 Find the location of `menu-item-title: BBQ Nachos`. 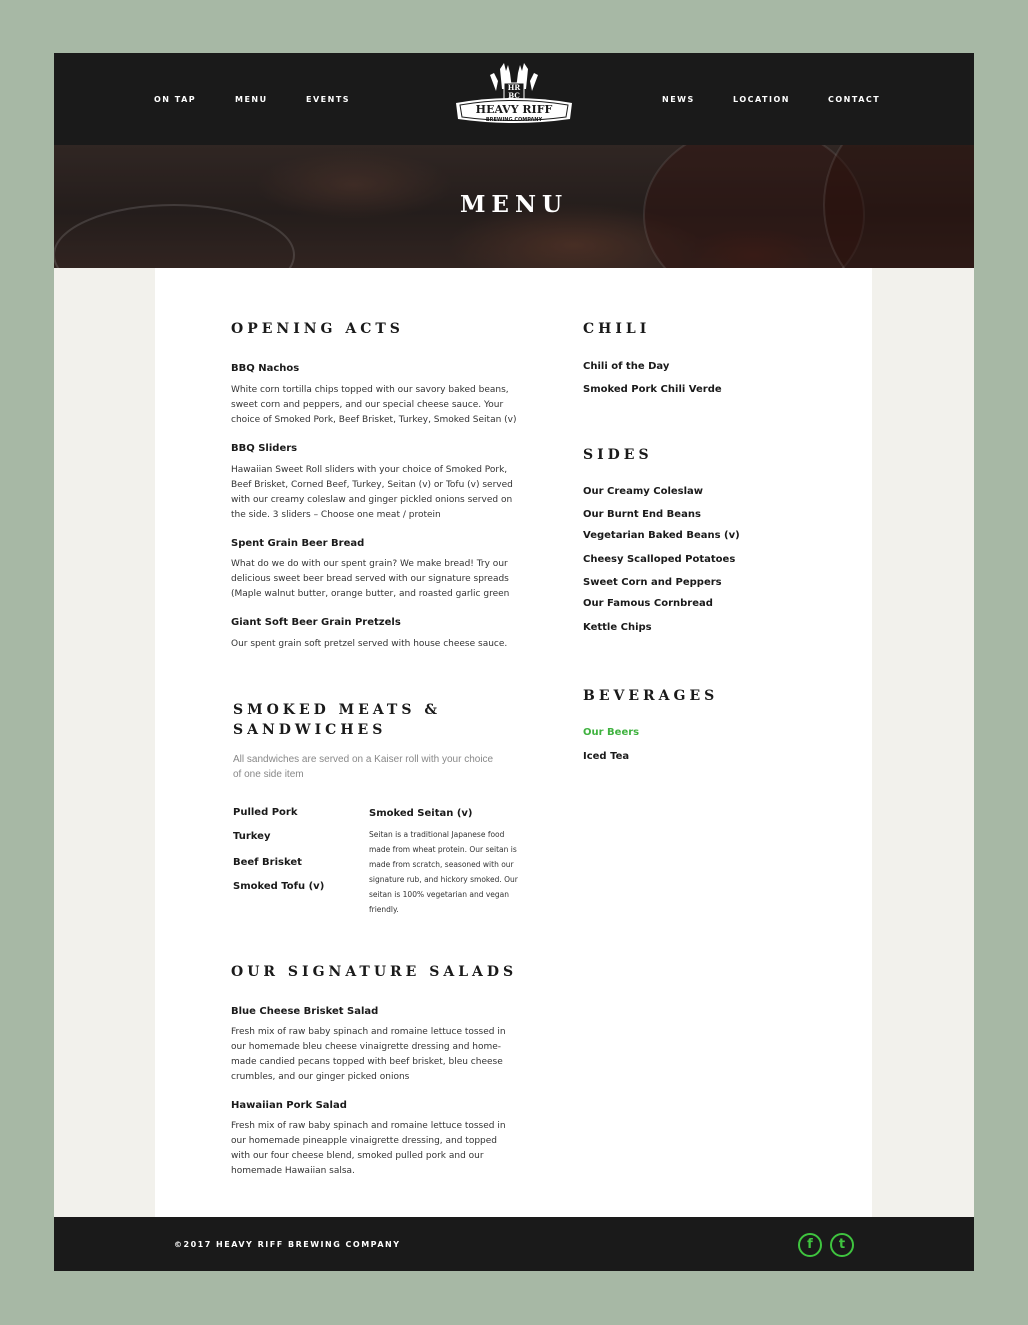

menu-item-title: BBQ Nachos is located at coordinates (265, 368).